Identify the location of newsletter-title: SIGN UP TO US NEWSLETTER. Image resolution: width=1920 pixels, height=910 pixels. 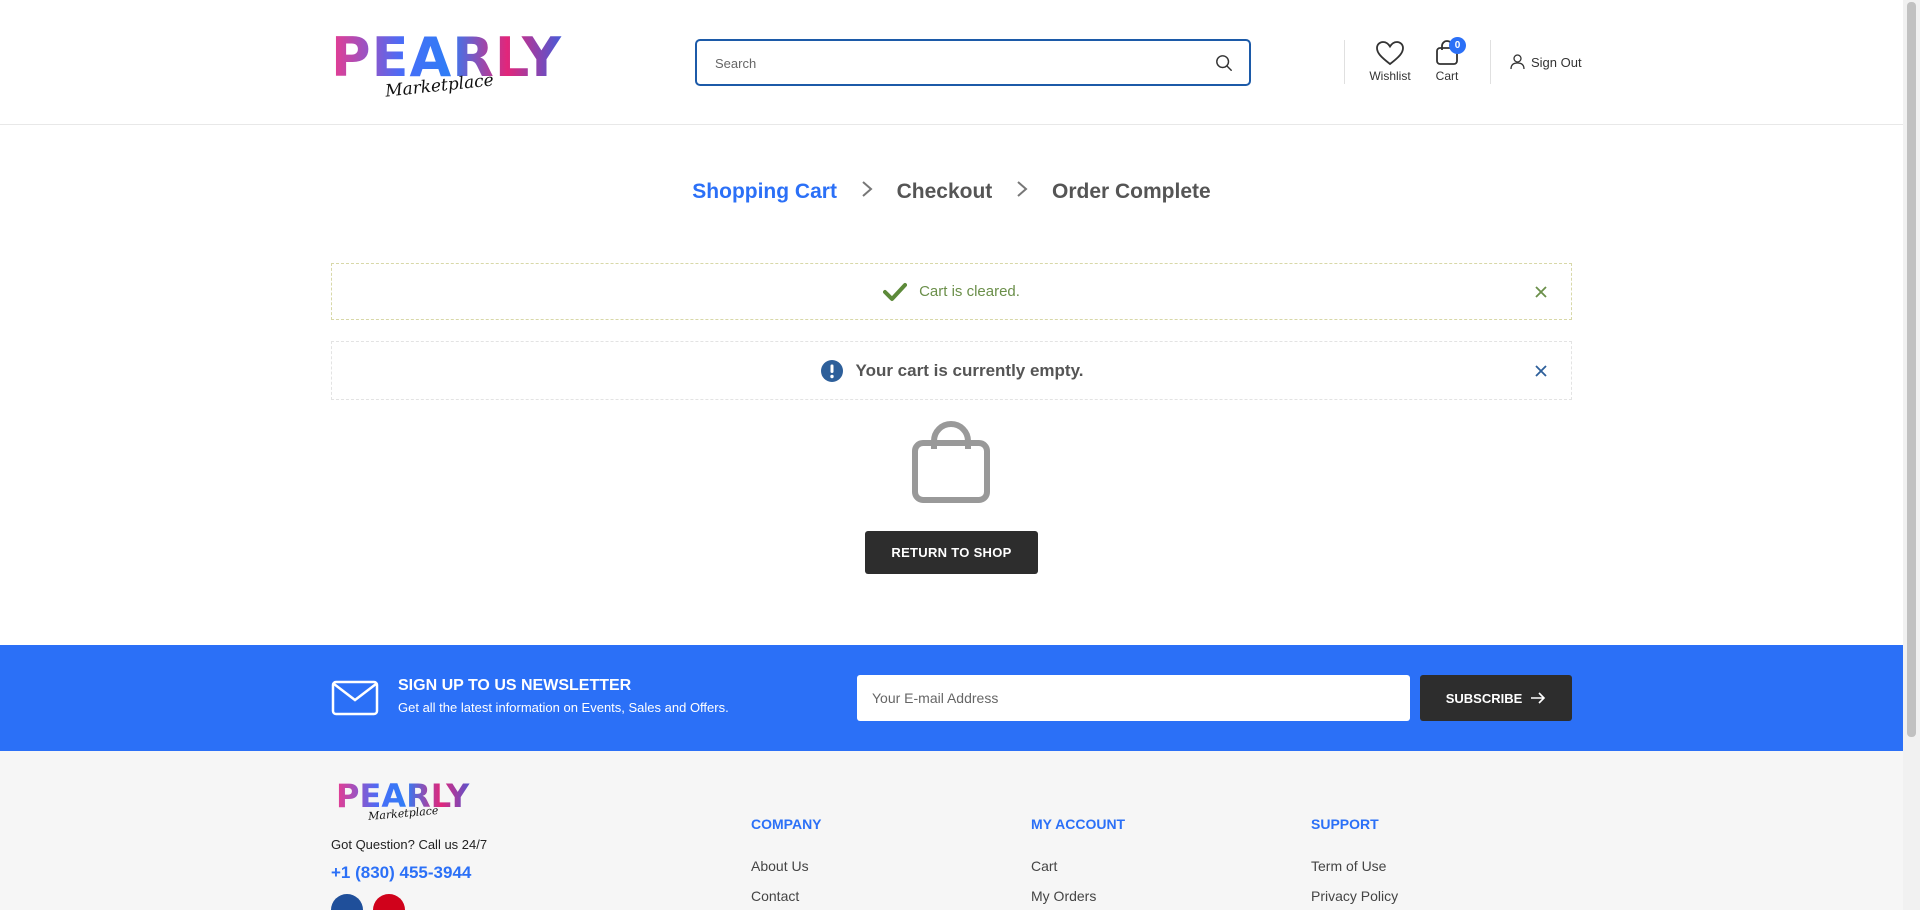
(515, 685).